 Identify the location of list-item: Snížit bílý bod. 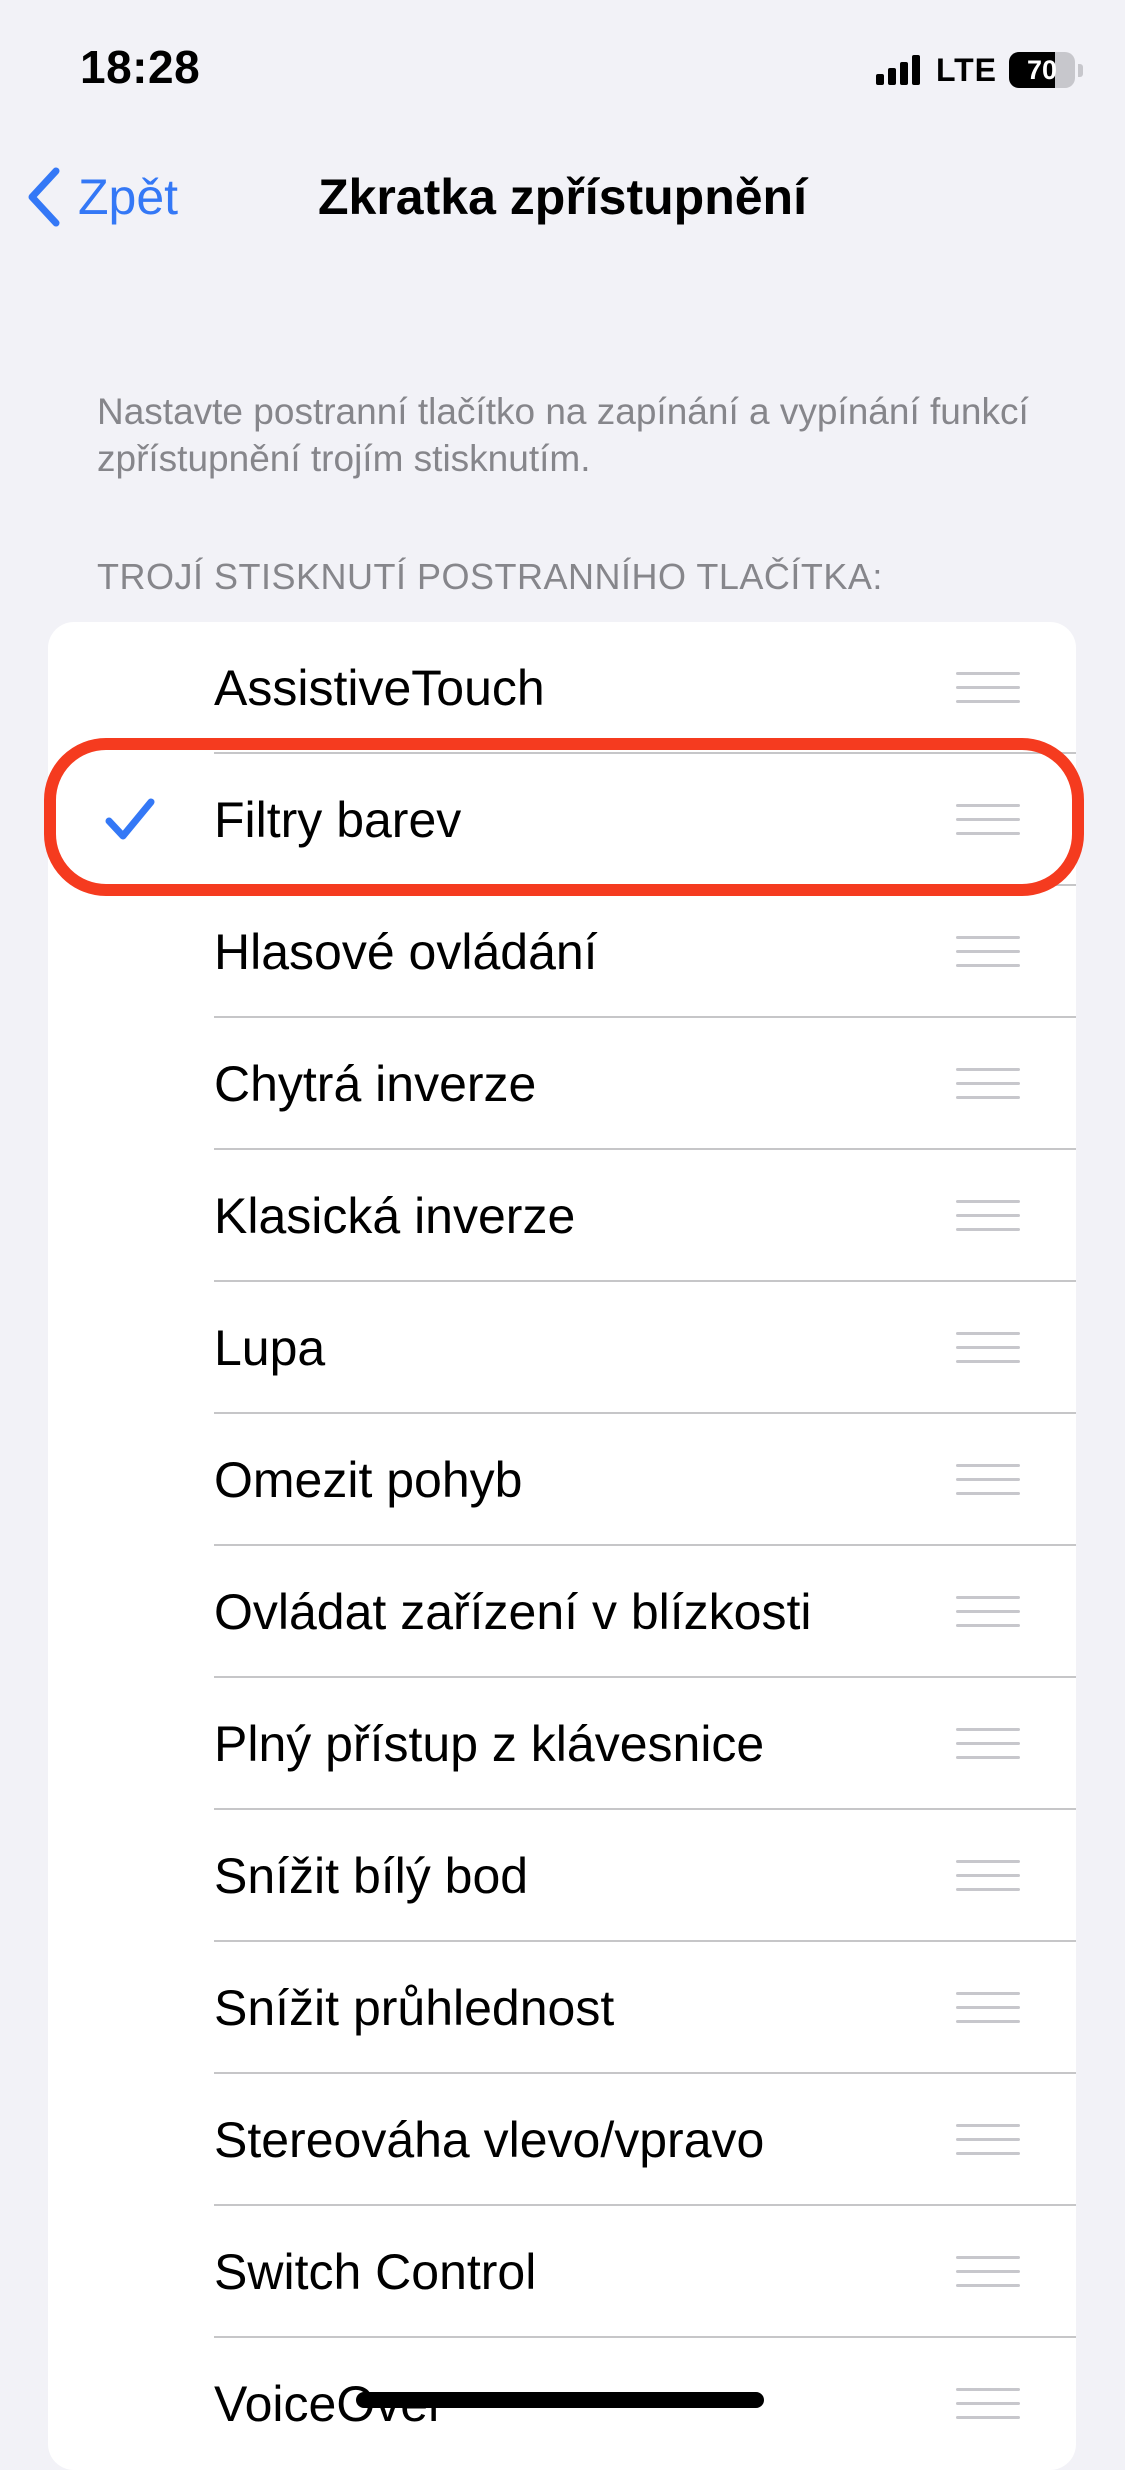
(562, 1876).